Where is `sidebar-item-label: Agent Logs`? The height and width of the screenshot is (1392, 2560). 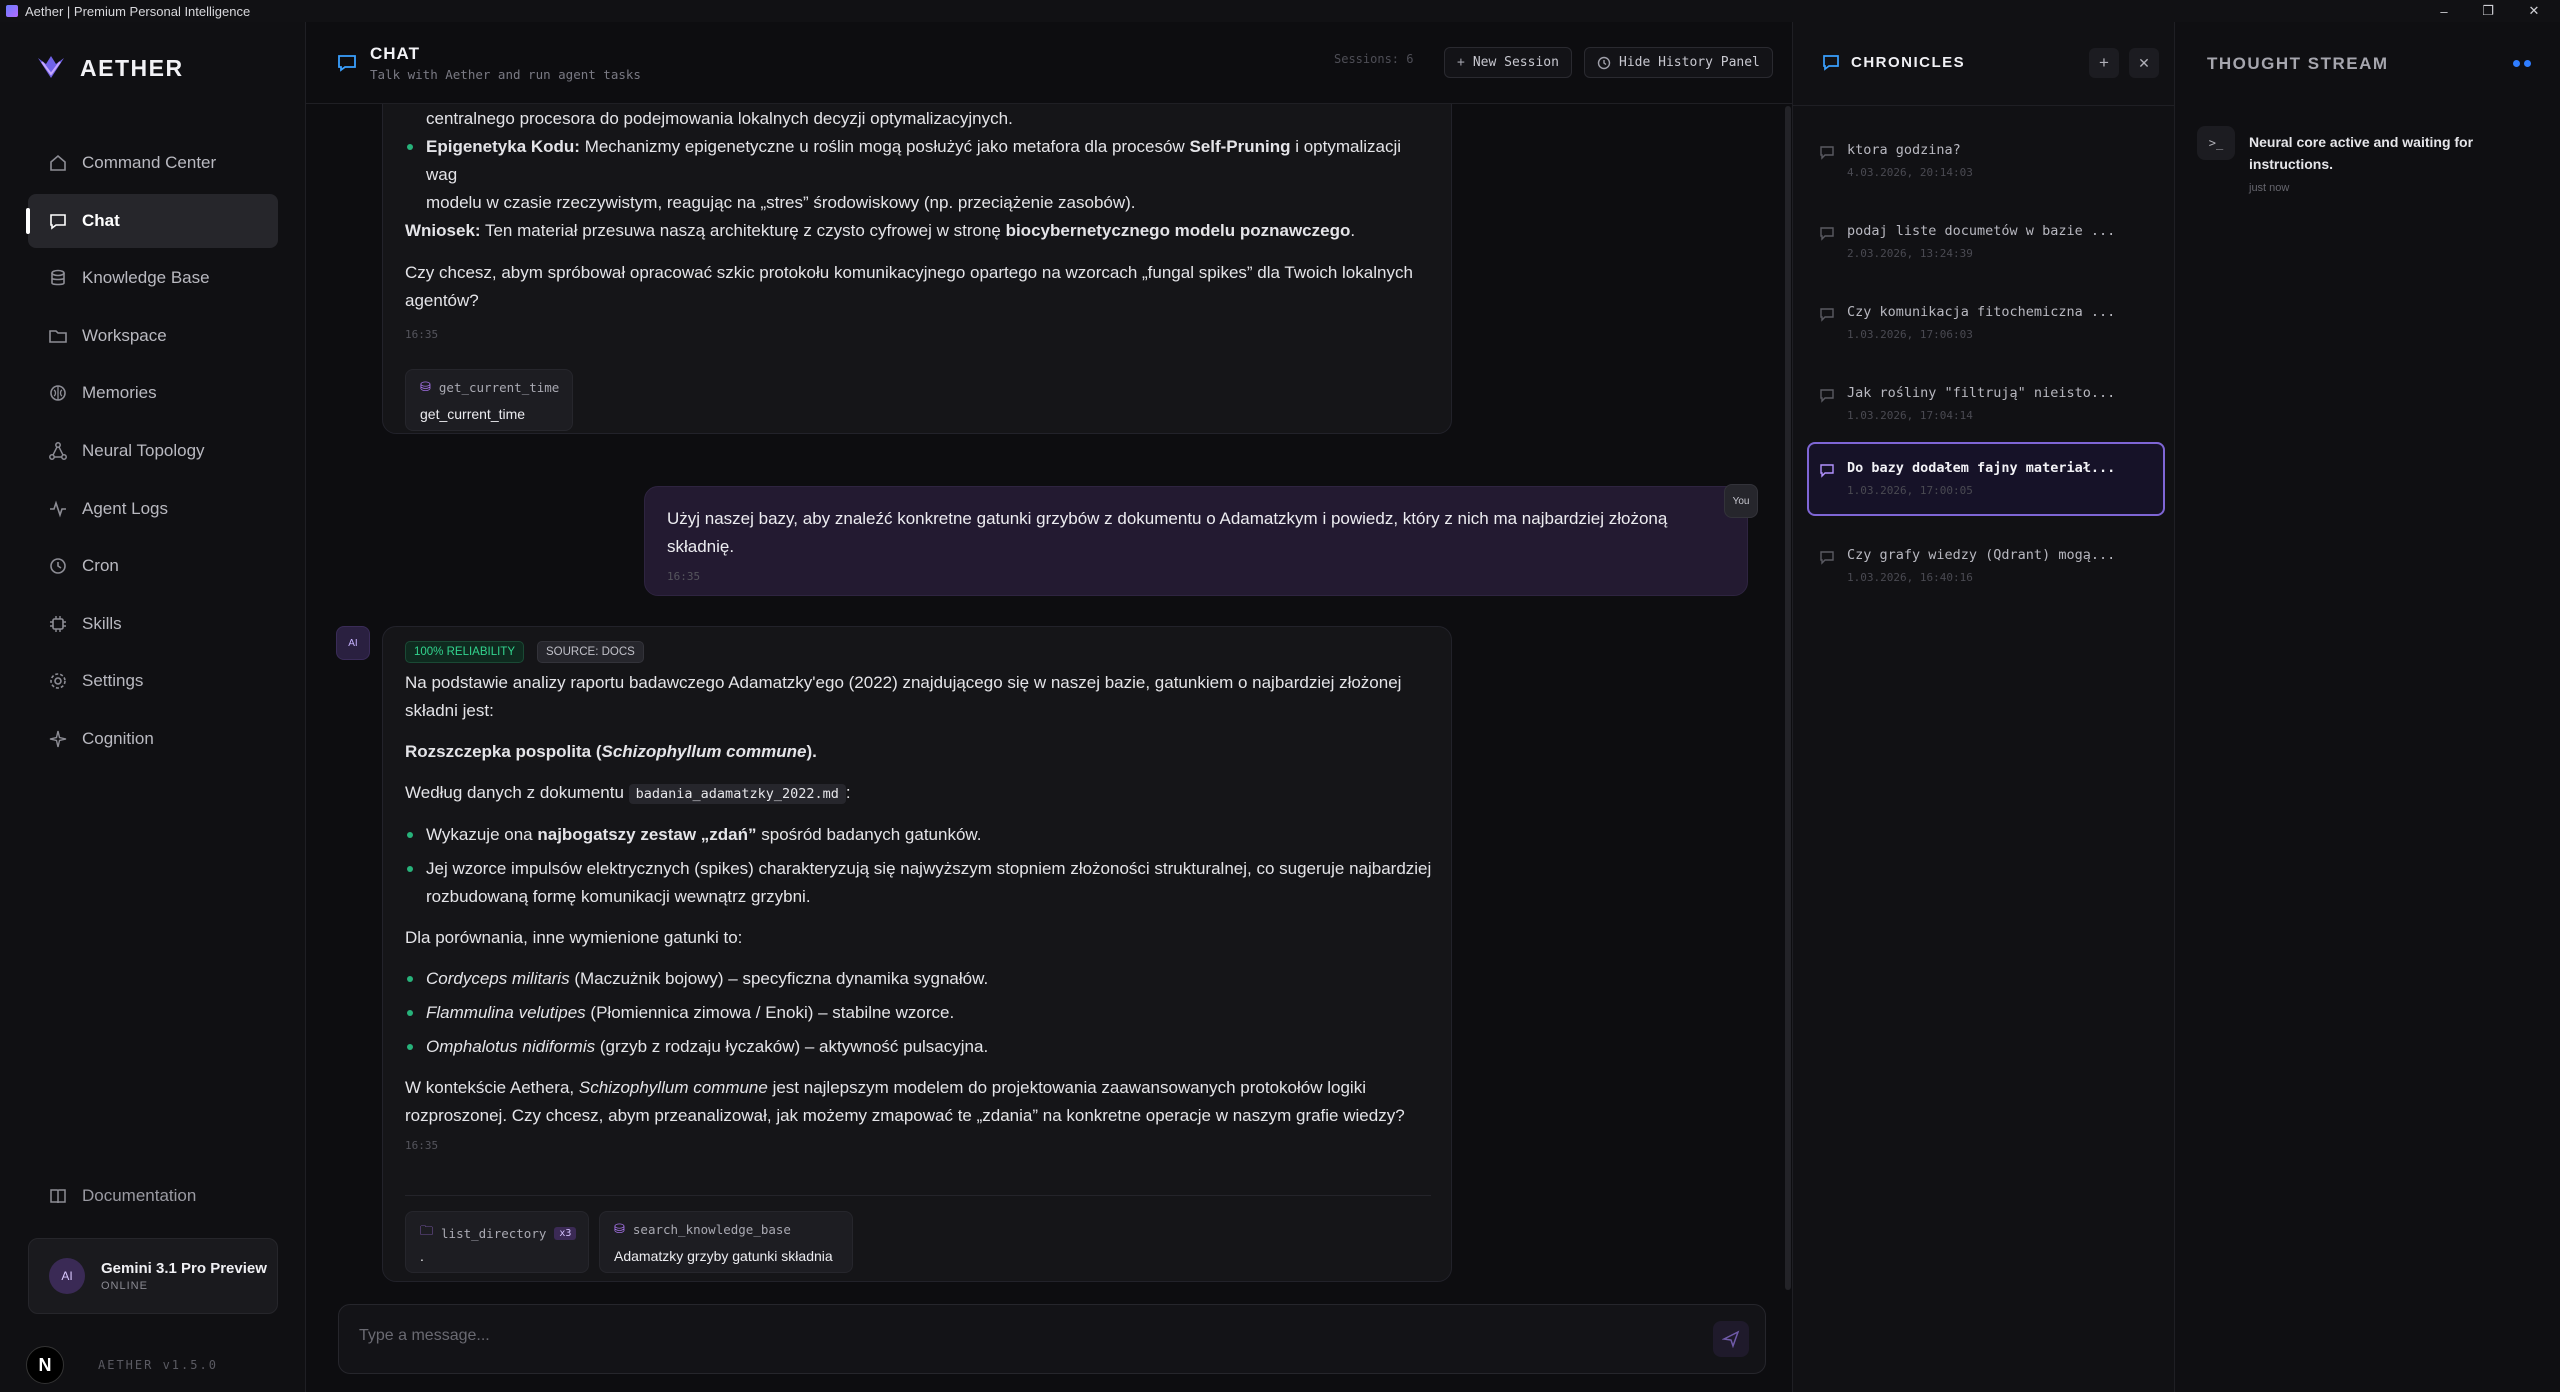
sidebar-item-label: Agent Logs is located at coordinates (125, 508).